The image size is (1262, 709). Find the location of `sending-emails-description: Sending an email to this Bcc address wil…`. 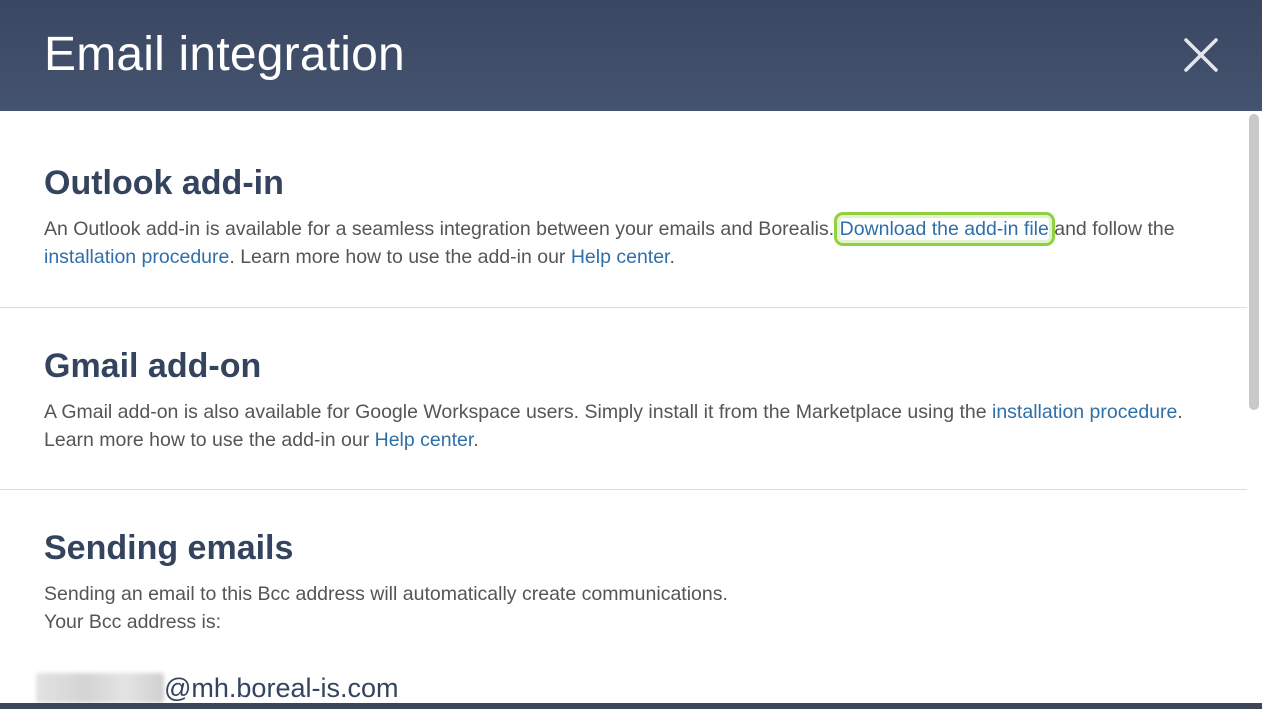

sending-emails-description: Sending an email to this Bcc address wil… is located at coordinates (386, 594).